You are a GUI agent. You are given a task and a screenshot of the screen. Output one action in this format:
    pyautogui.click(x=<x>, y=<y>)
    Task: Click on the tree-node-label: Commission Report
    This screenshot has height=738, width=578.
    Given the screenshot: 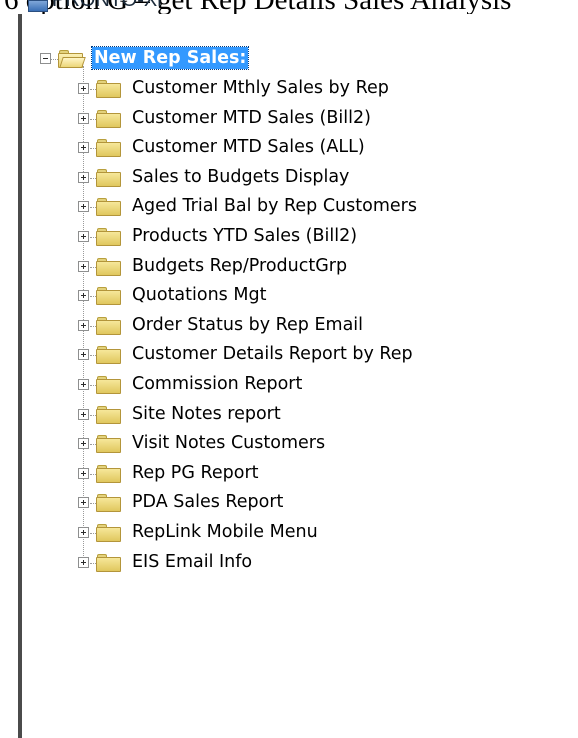 What is the action you would take?
    pyautogui.click(x=217, y=384)
    